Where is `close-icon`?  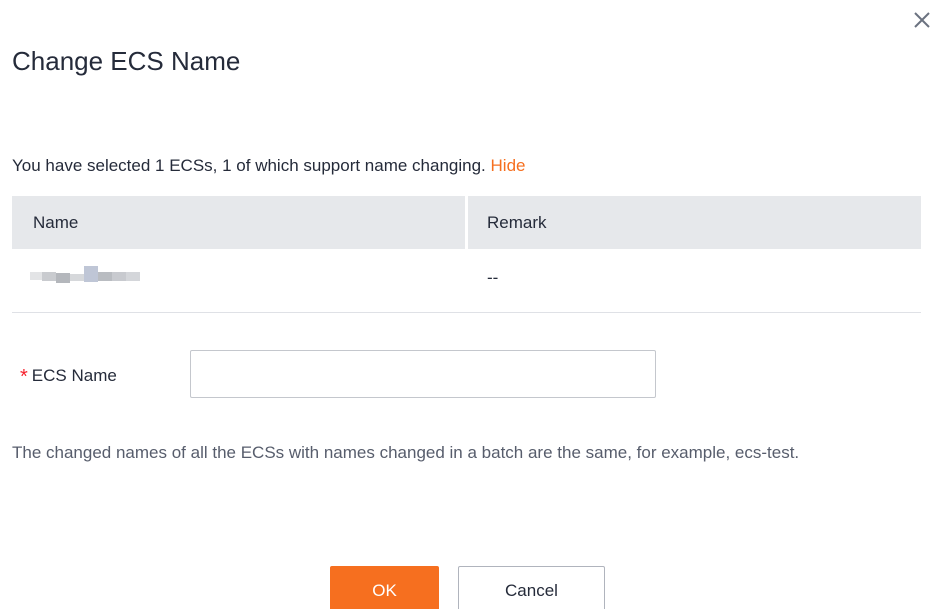
close-icon is located at coordinates (922, 20).